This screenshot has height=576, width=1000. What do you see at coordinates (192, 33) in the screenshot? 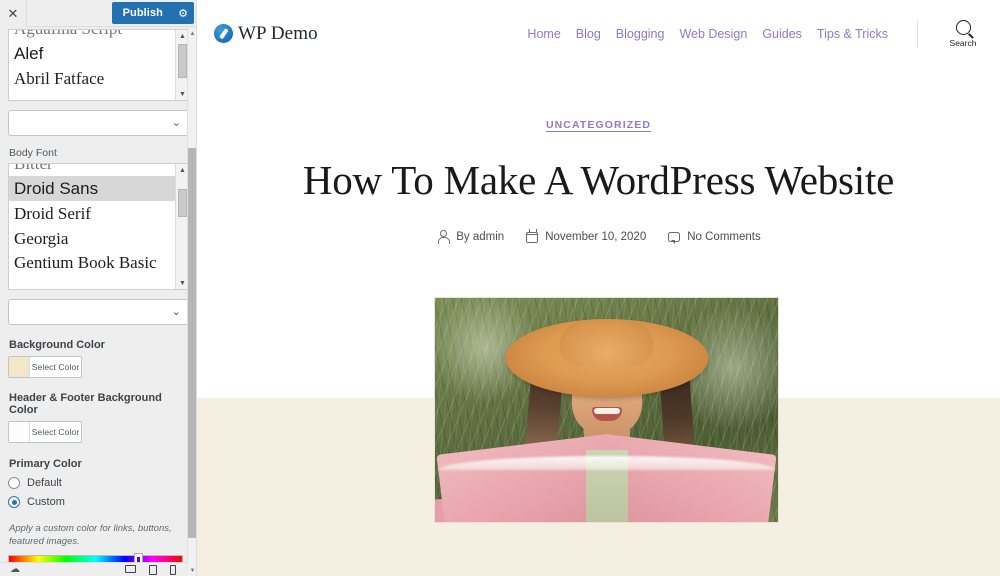
I see `scroll-up-arrow-icon: ▲` at bounding box center [192, 33].